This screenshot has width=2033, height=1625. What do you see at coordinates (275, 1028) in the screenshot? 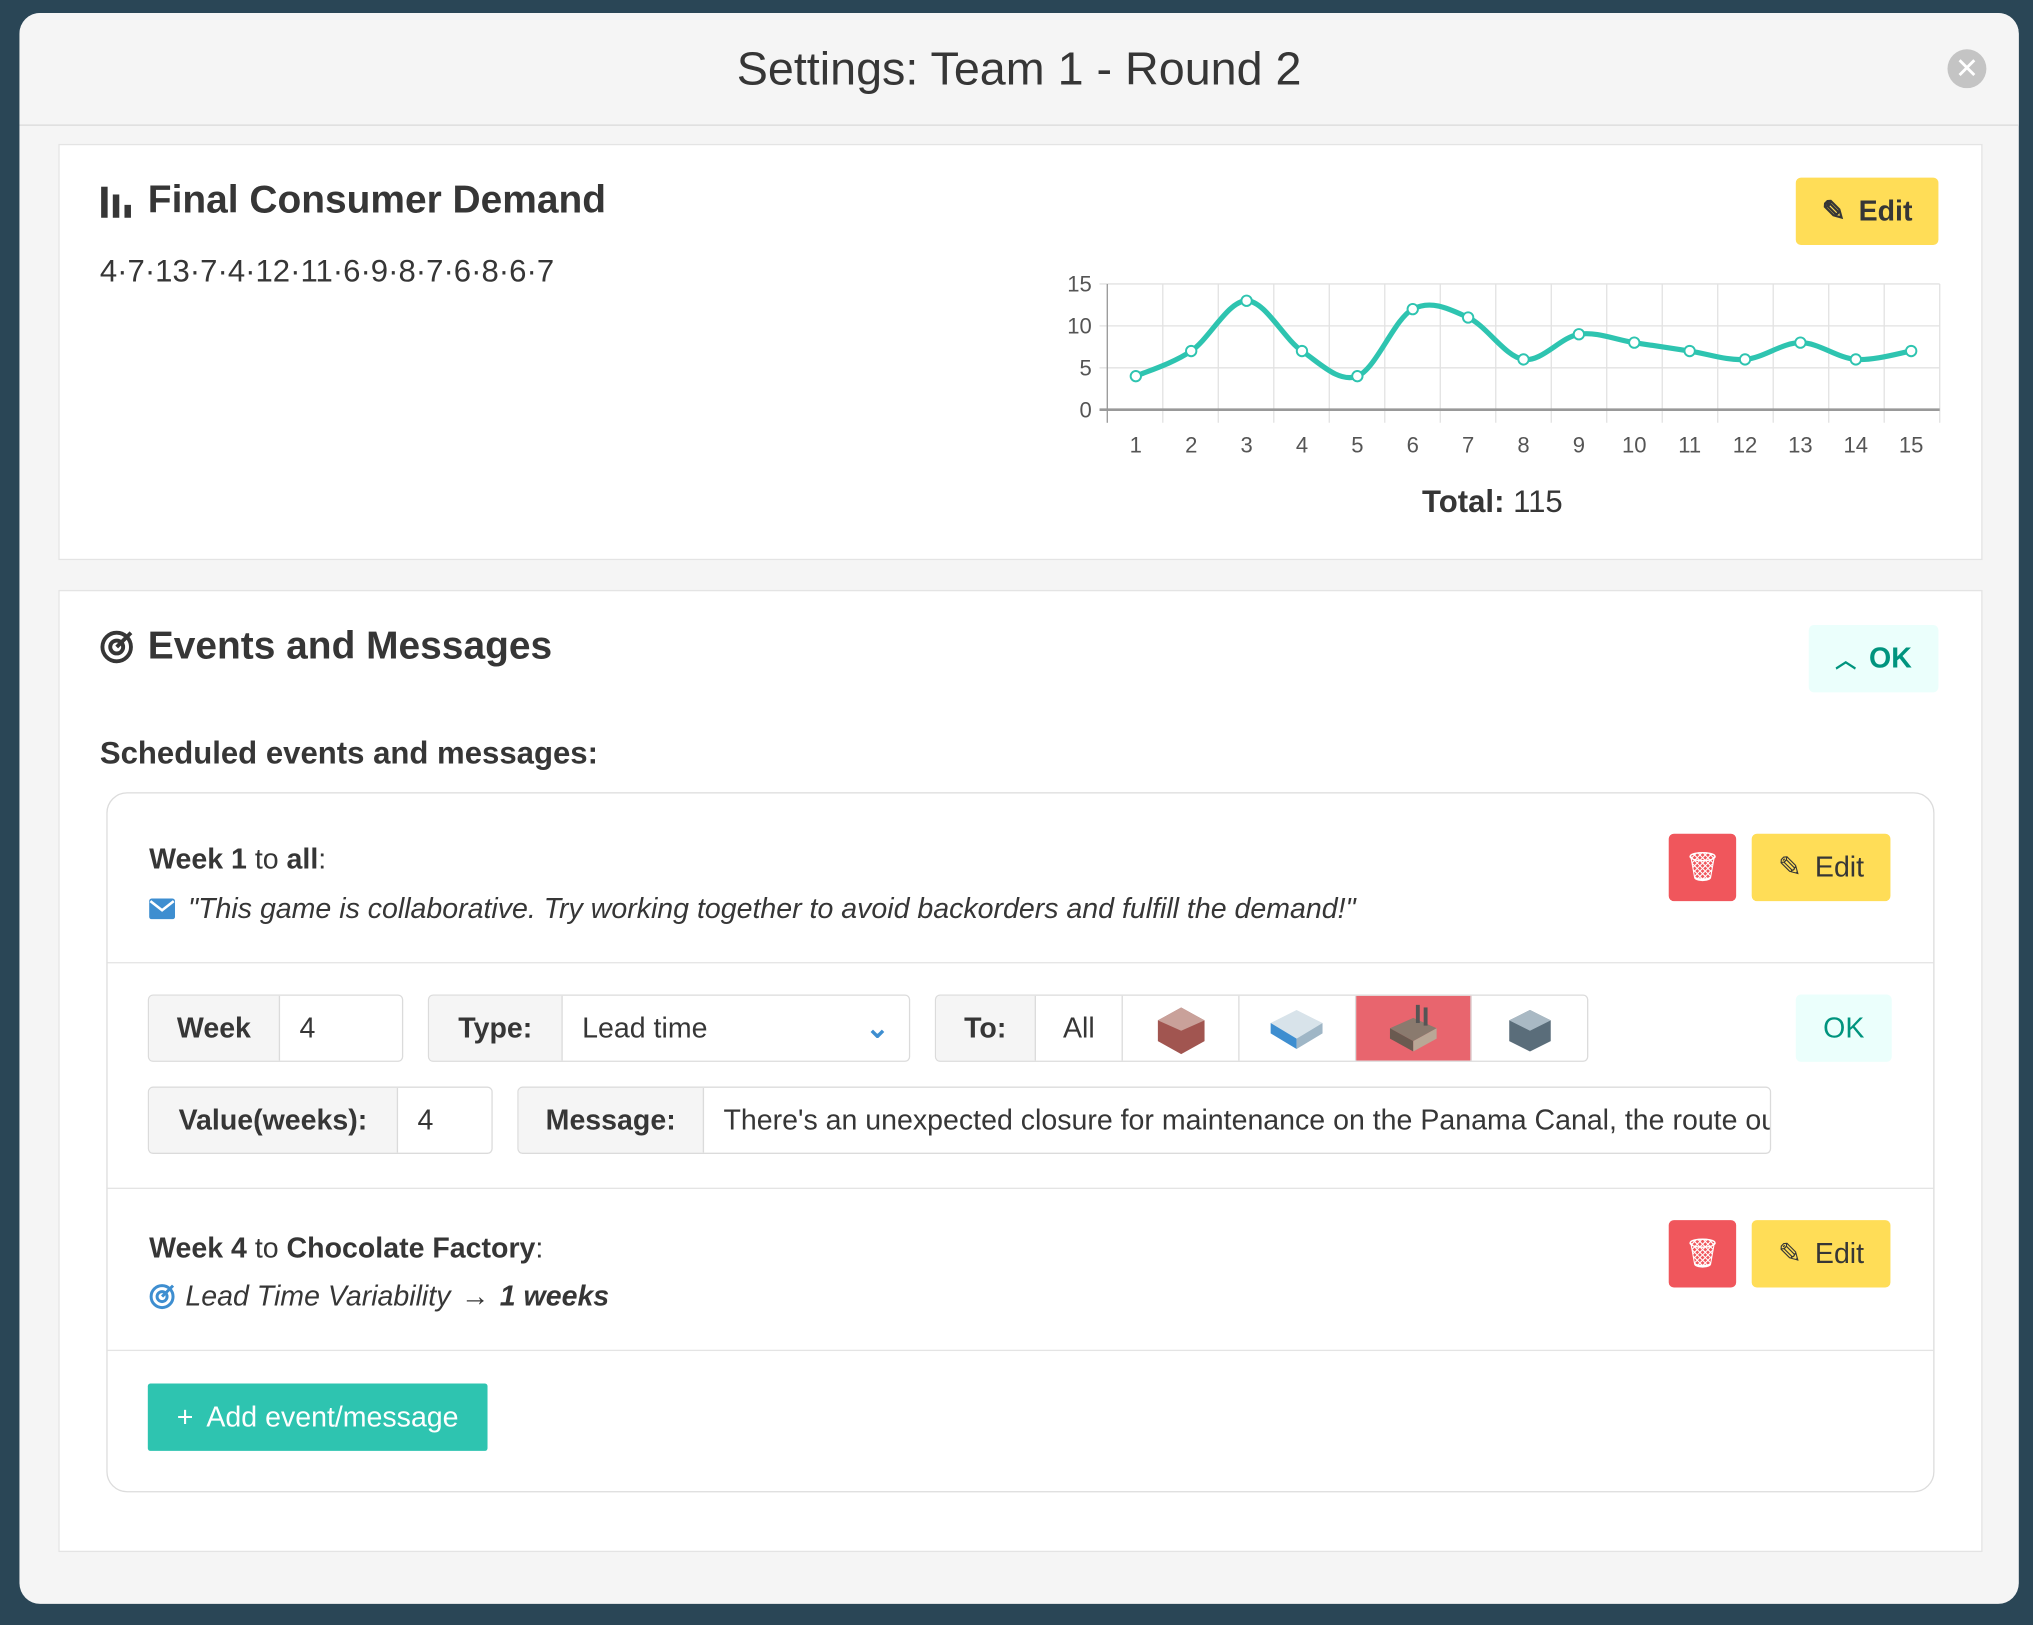
I see `week-field: Week 4` at bounding box center [275, 1028].